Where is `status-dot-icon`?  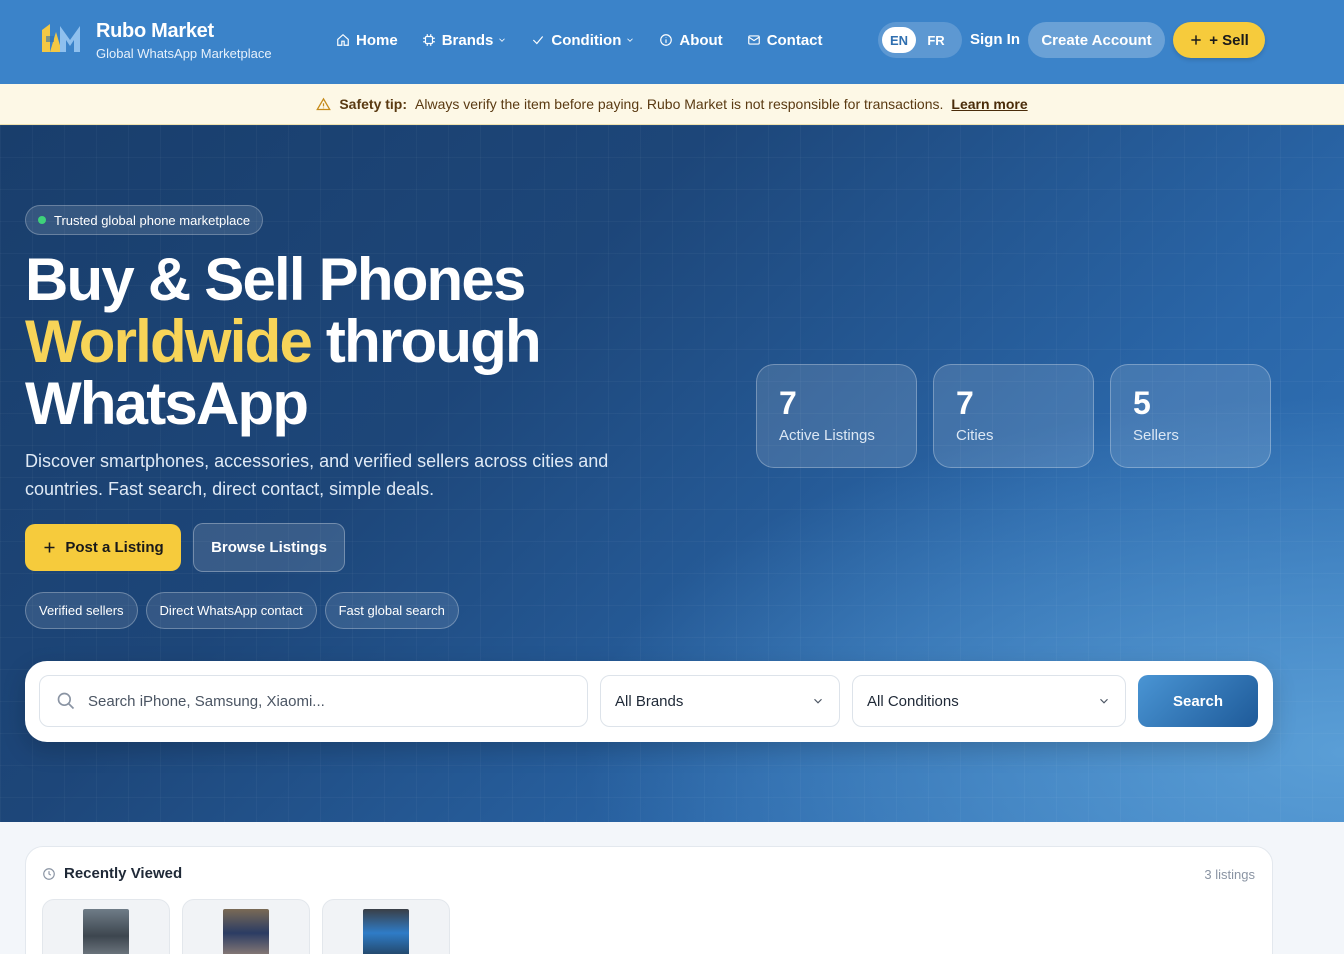 status-dot-icon is located at coordinates (42, 220).